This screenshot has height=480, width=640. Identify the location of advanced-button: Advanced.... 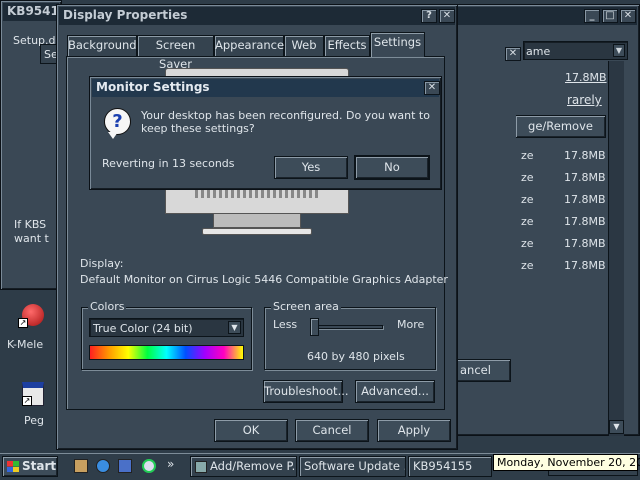
(395, 391).